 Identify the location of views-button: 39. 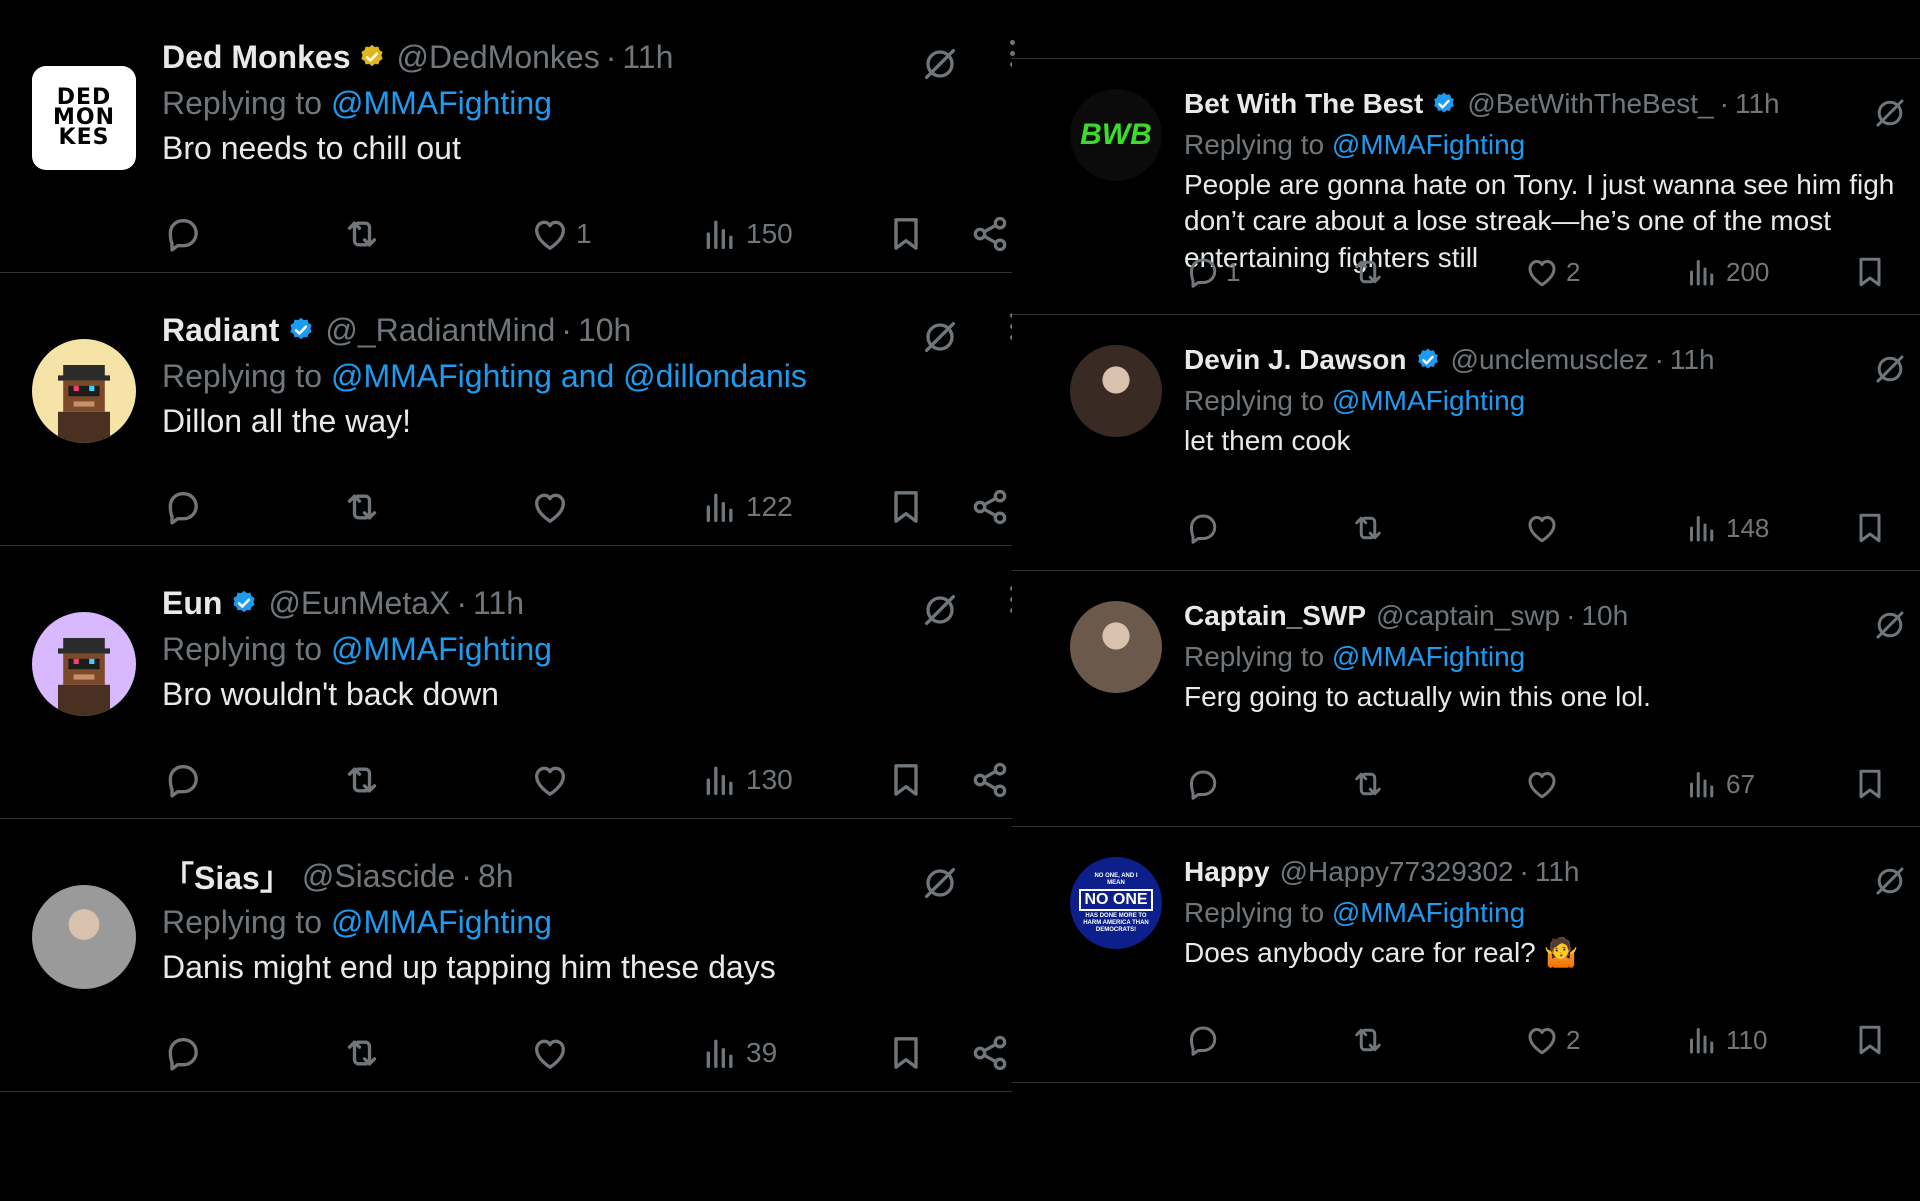
(738, 1053).